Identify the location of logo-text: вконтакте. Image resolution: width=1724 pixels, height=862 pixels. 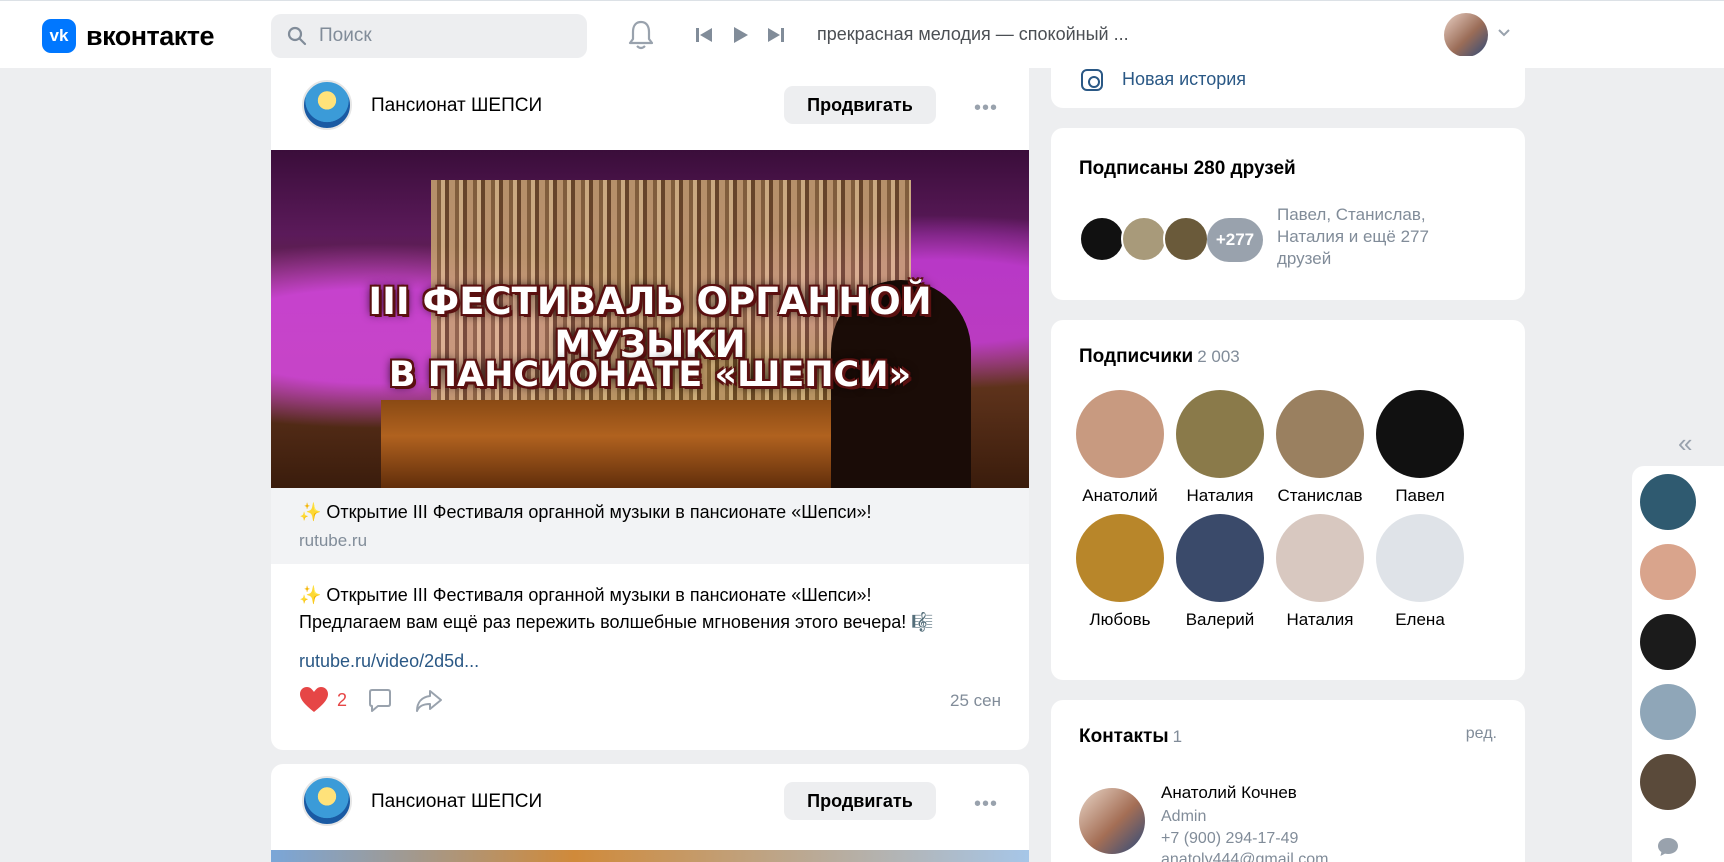
(150, 35).